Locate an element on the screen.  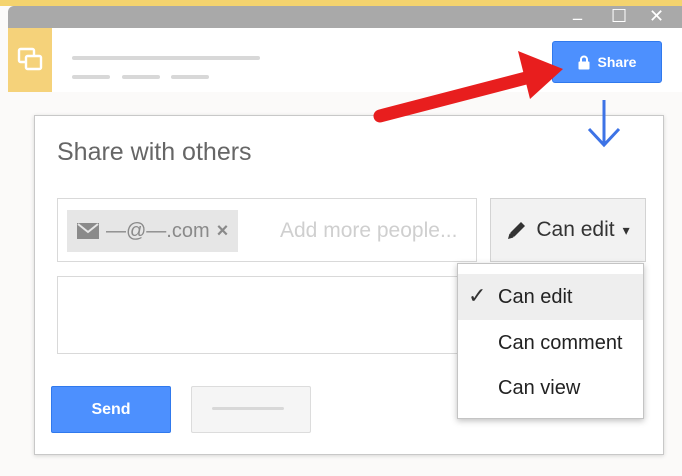
annotation-overlay is located at coordinates (497, 99).